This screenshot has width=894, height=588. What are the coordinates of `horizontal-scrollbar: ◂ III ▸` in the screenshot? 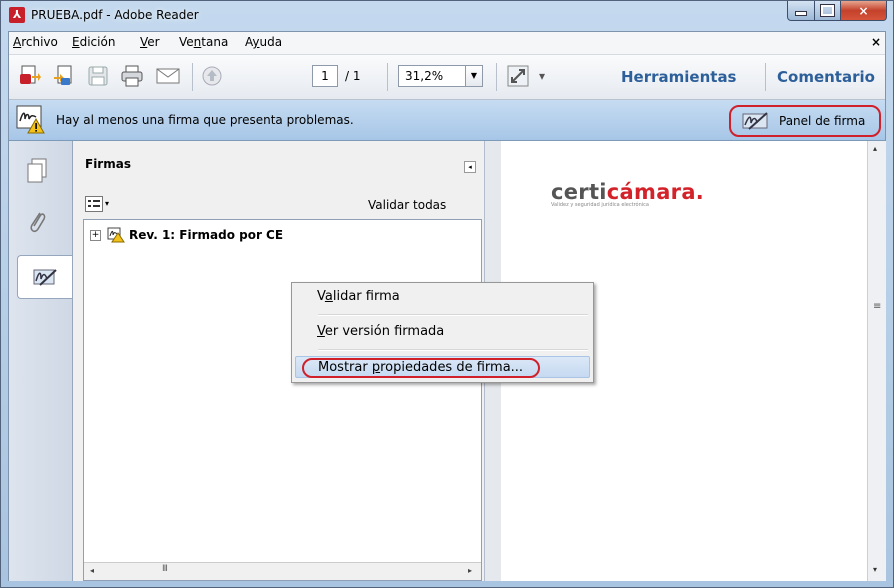 It's located at (282, 571).